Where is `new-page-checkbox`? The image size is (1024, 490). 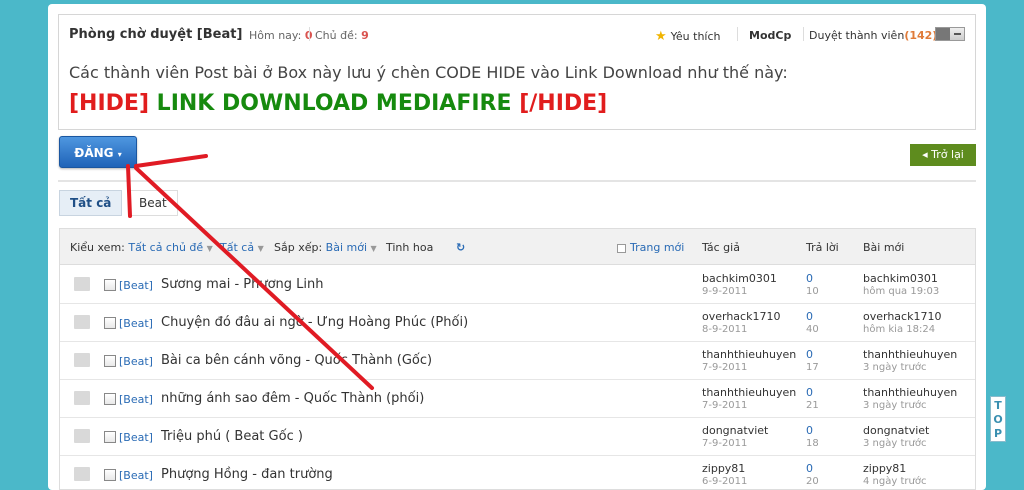 new-page-checkbox is located at coordinates (621, 248).